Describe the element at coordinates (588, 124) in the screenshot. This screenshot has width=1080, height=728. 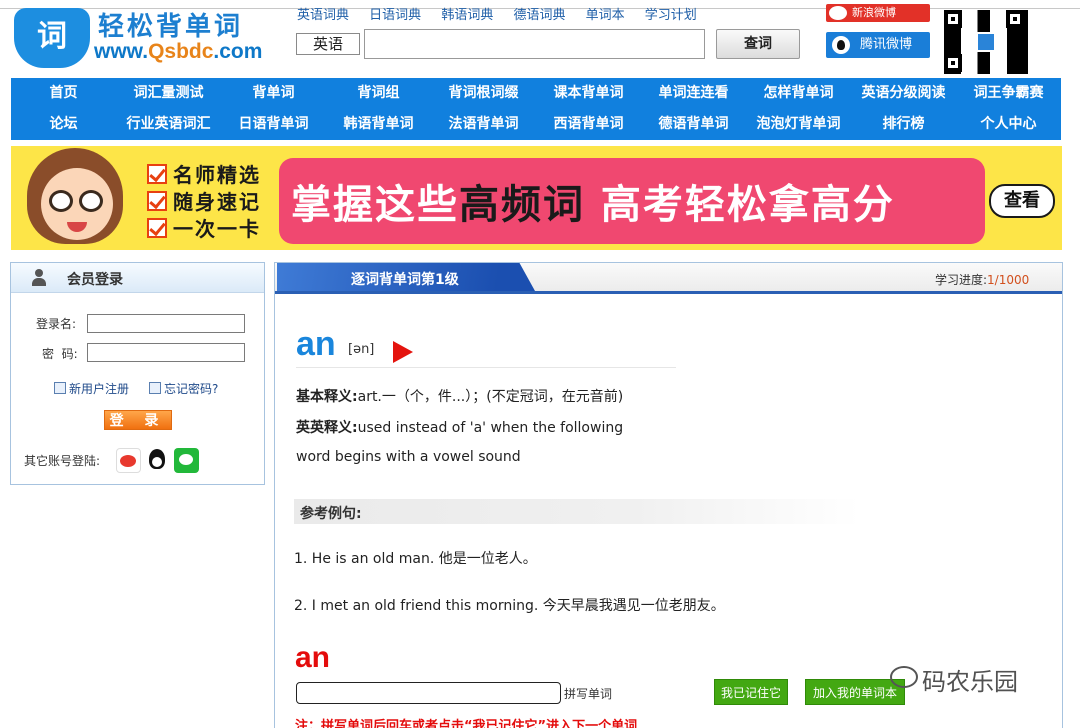
I see `nav-spanish: 西语背单词` at that location.